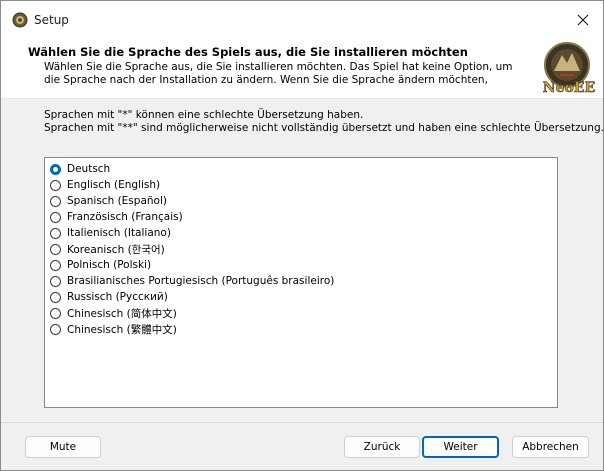 Image resolution: width=604 pixels, height=471 pixels. What do you see at coordinates (63, 447) in the screenshot?
I see `mute-button: Mute` at bounding box center [63, 447].